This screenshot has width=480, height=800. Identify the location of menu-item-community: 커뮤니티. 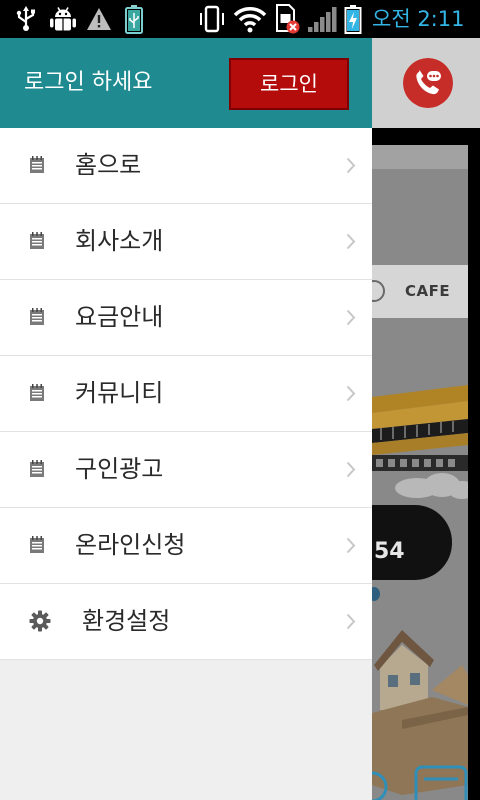
(186, 394).